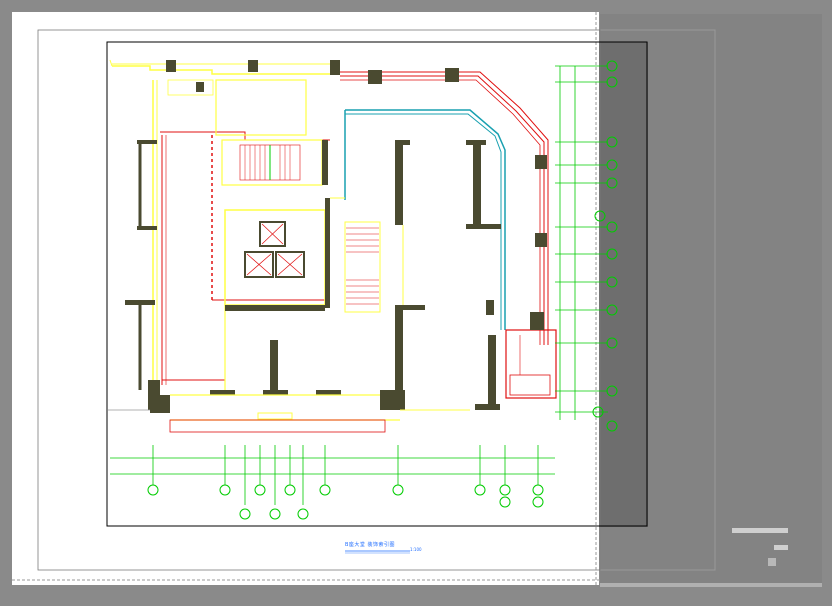  Describe the element at coordinates (370, 545) in the screenshot. I see `drawing-title: B座大堂 装饰索引图` at that location.